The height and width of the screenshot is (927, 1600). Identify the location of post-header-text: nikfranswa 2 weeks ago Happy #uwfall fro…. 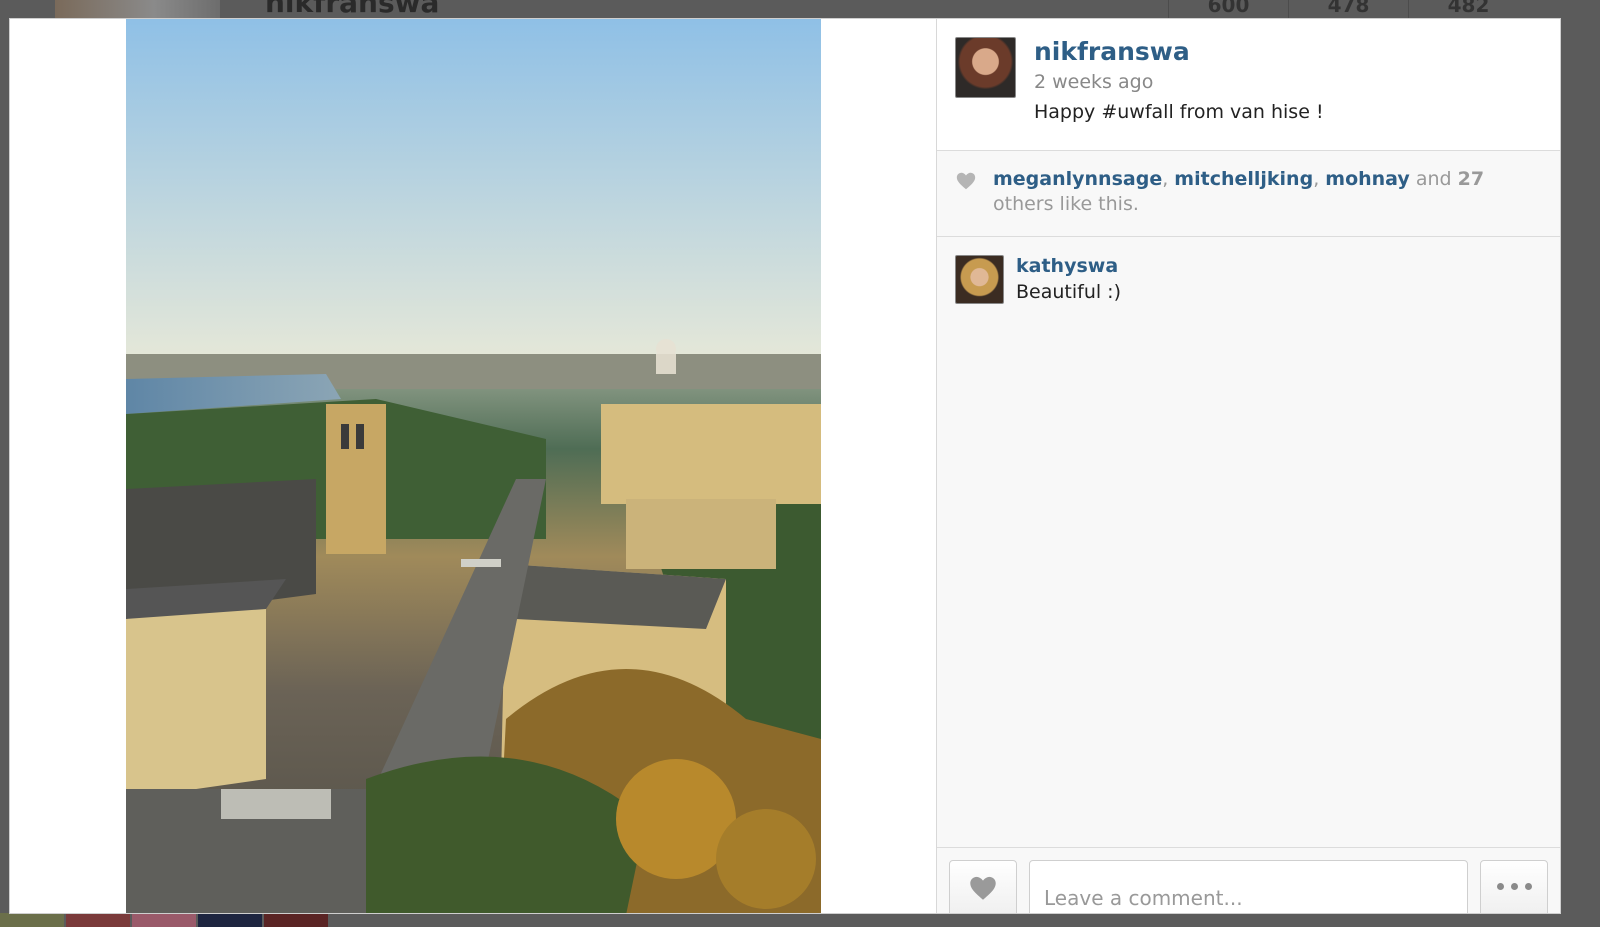
(1179, 83).